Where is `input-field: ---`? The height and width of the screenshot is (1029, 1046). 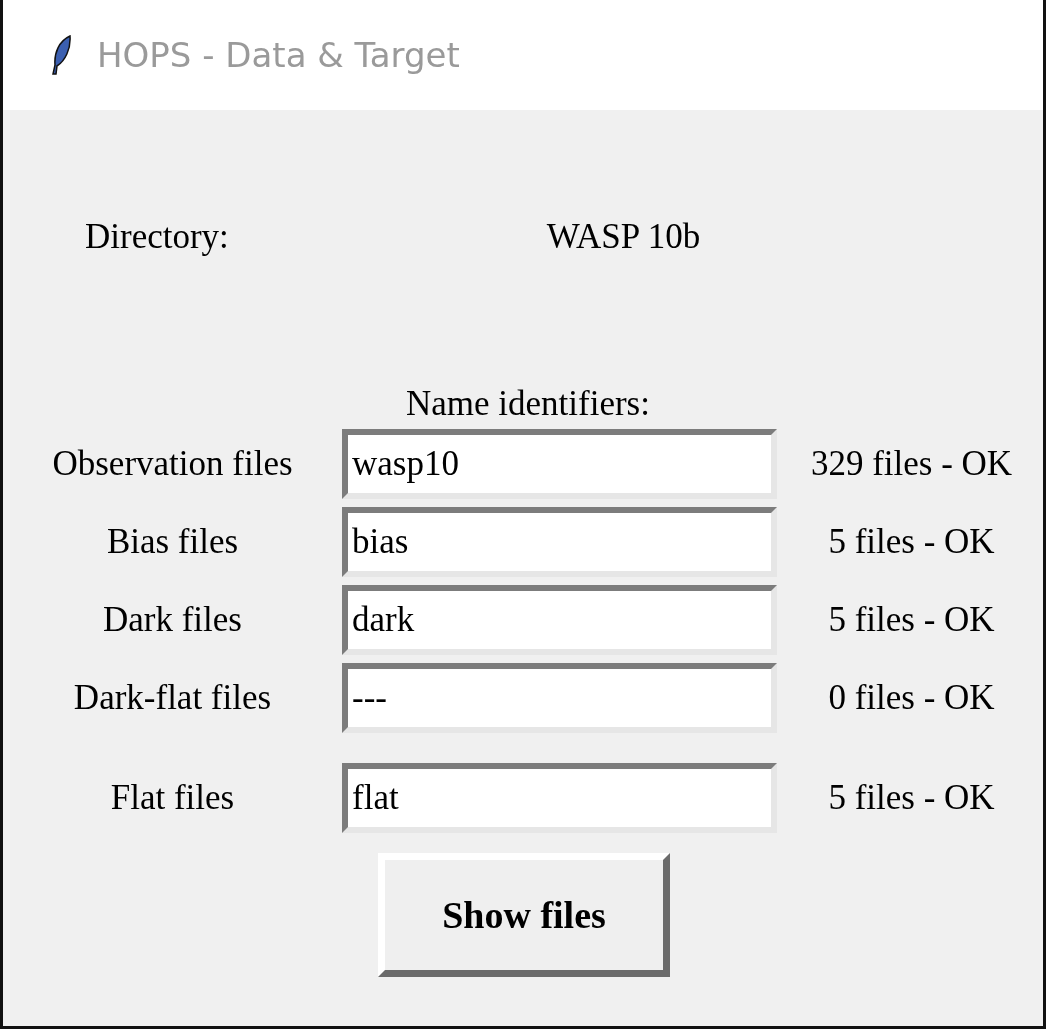
input-field: --- is located at coordinates (559, 698).